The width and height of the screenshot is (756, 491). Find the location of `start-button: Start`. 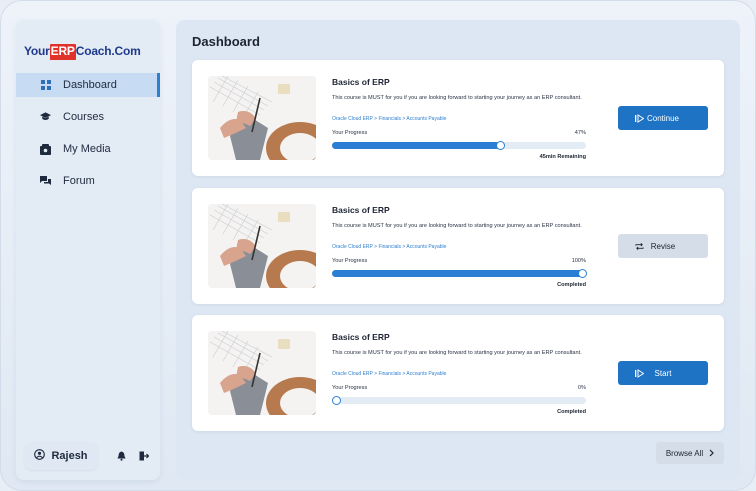

start-button: Start is located at coordinates (663, 373).